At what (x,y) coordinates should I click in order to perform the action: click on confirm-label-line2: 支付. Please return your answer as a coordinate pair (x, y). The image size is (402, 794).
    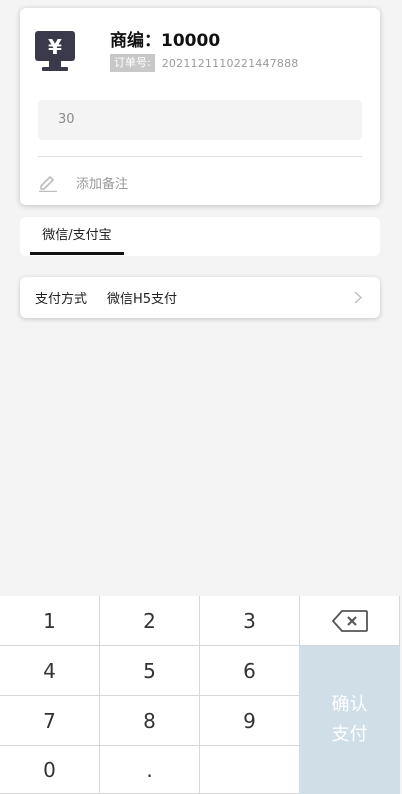
    Looking at the image, I should click on (349, 734).